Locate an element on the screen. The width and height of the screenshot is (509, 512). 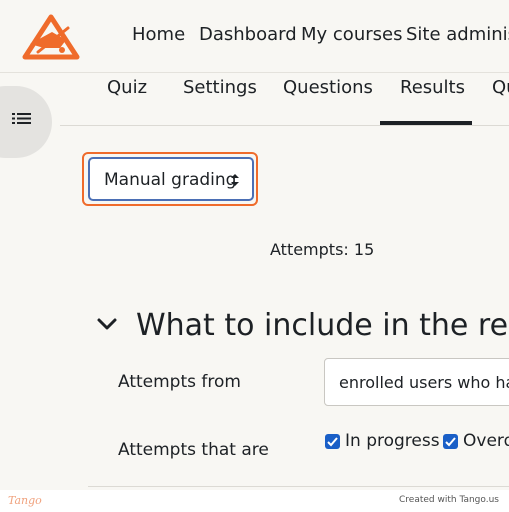
overdue-label: Overdue is located at coordinates (486, 441).